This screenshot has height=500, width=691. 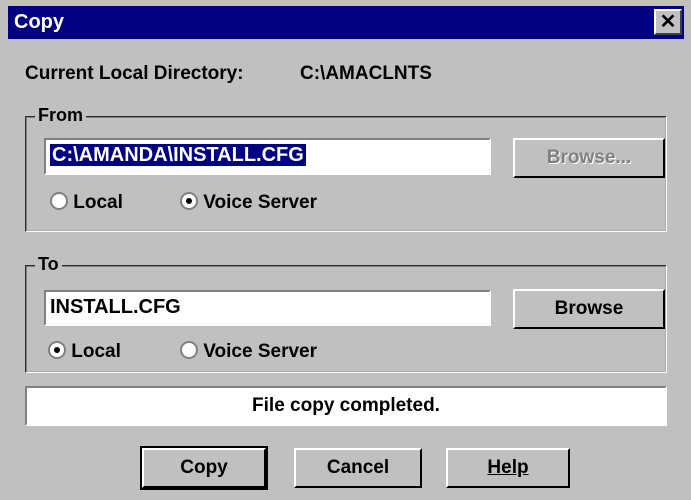 What do you see at coordinates (96, 351) in the screenshot?
I see `to-radio-local-label: Local` at bounding box center [96, 351].